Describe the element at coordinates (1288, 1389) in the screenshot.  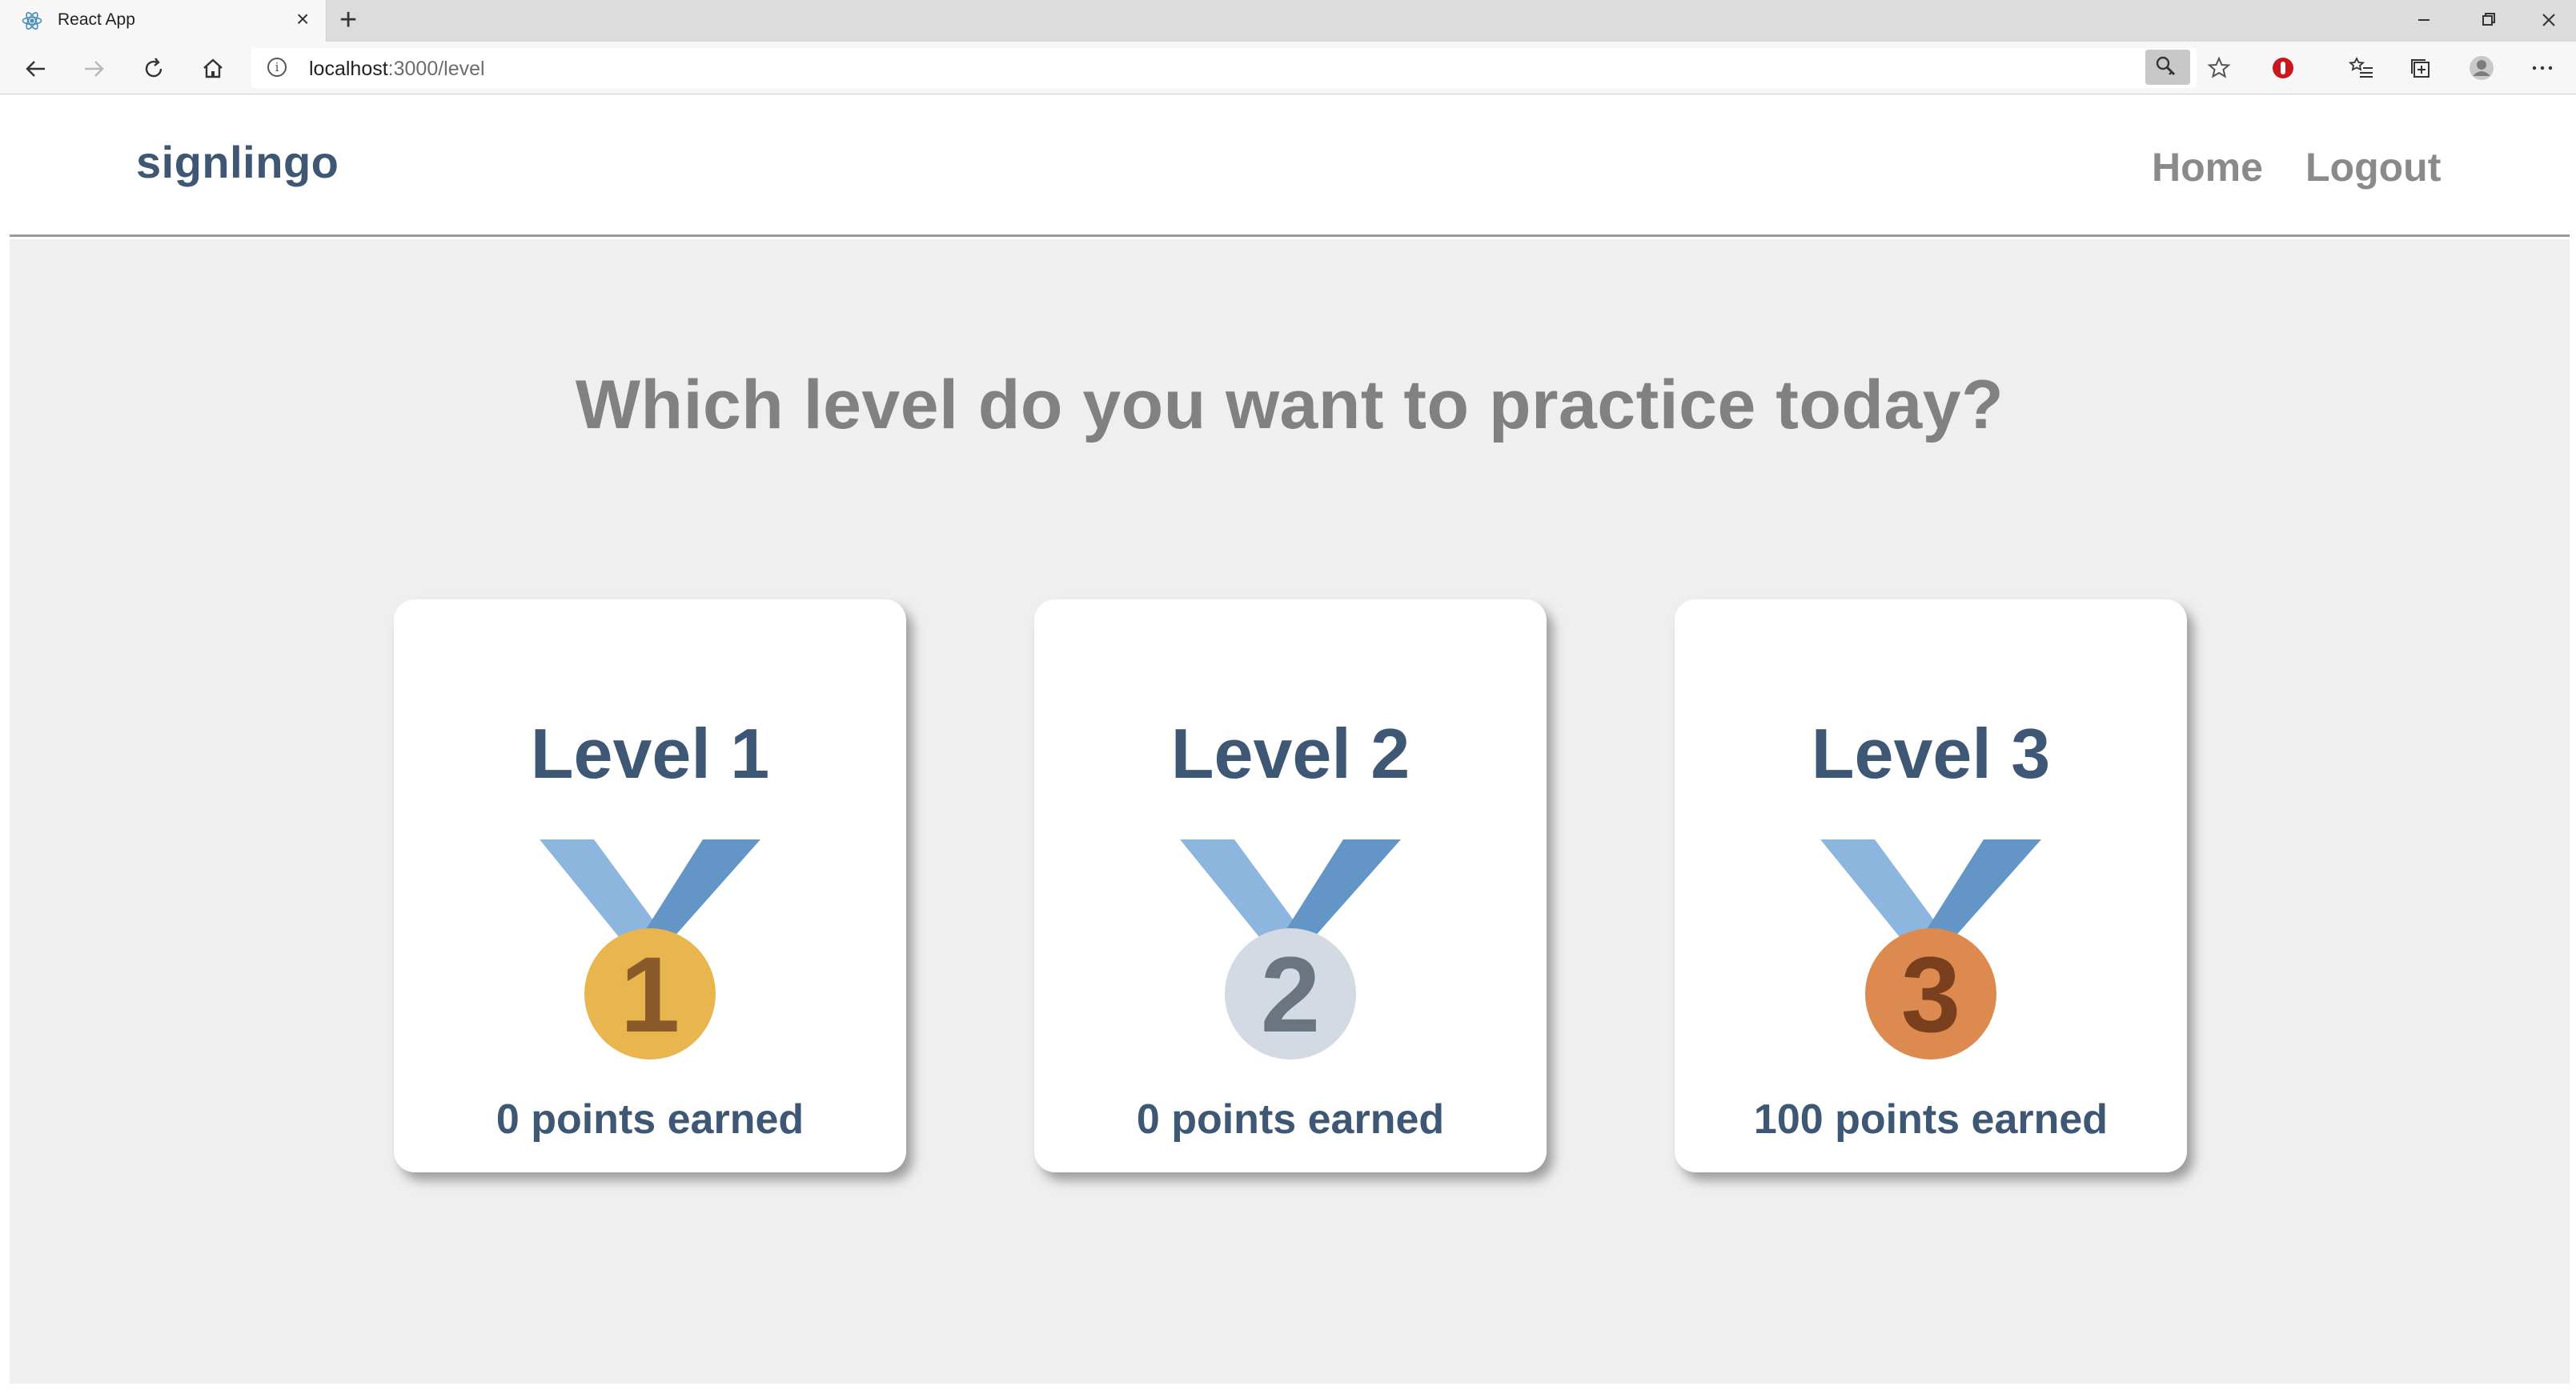
I see `page-bottom-edge` at that location.